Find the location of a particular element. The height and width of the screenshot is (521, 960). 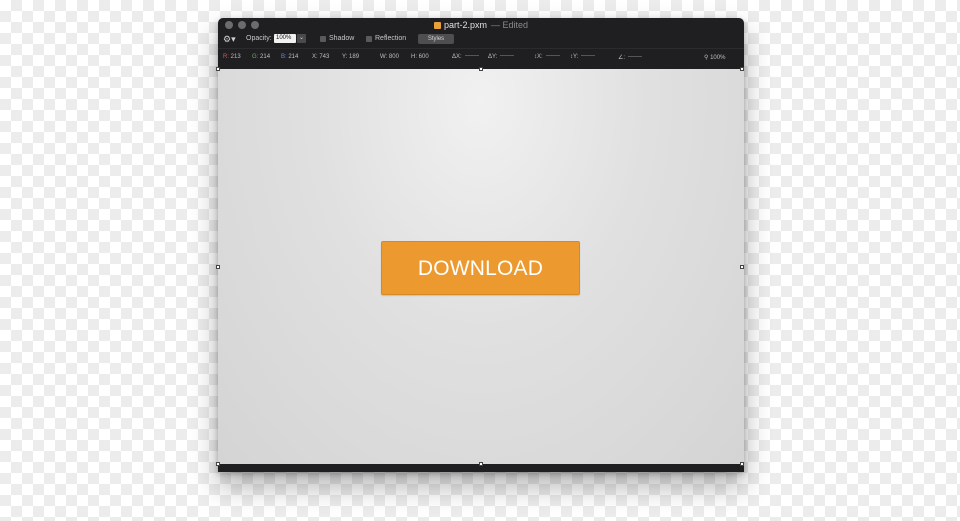

pxm-document-icon is located at coordinates (437, 25).